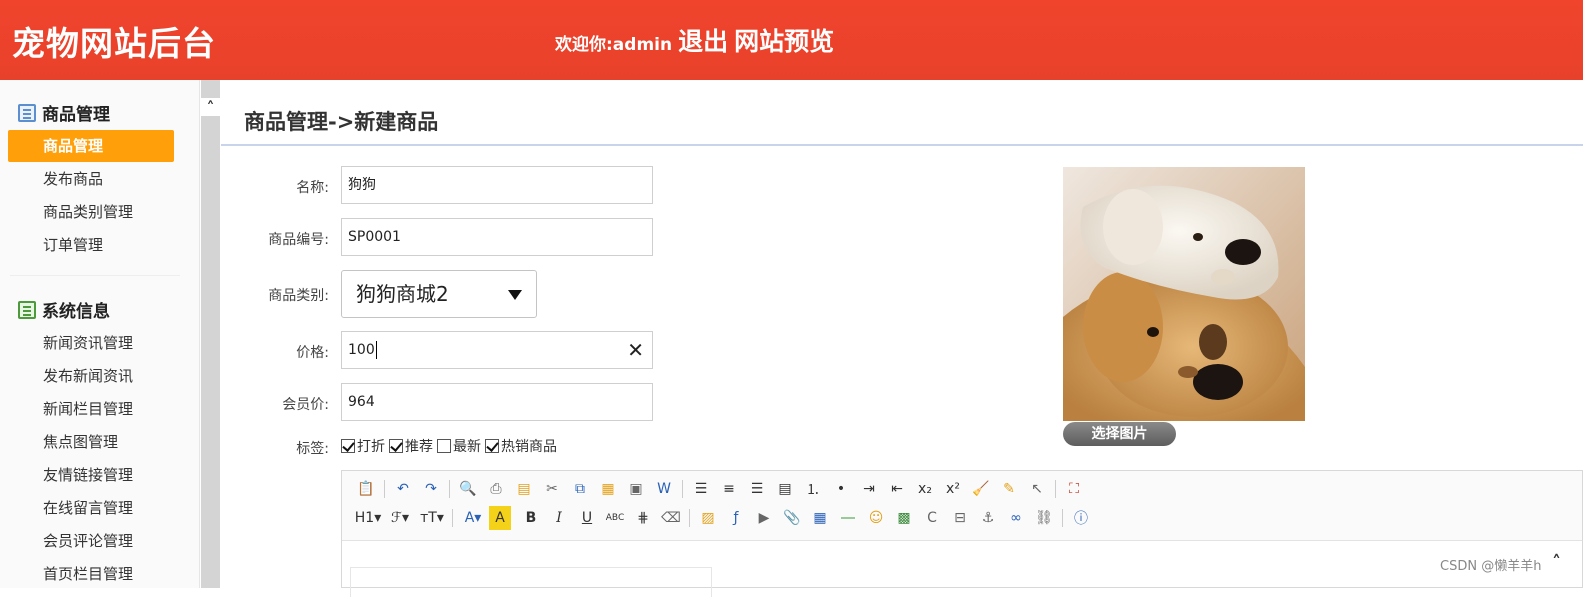 Image resolution: width=1583 pixels, height=597 pixels. What do you see at coordinates (848, 518) in the screenshot?
I see `horizontal-rule-icon: ―` at bounding box center [848, 518].